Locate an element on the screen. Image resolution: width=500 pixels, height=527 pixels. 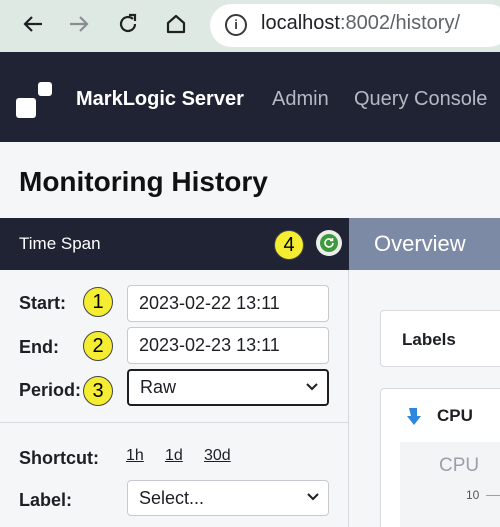
shortcut-30d: 30d is located at coordinates (217, 456).